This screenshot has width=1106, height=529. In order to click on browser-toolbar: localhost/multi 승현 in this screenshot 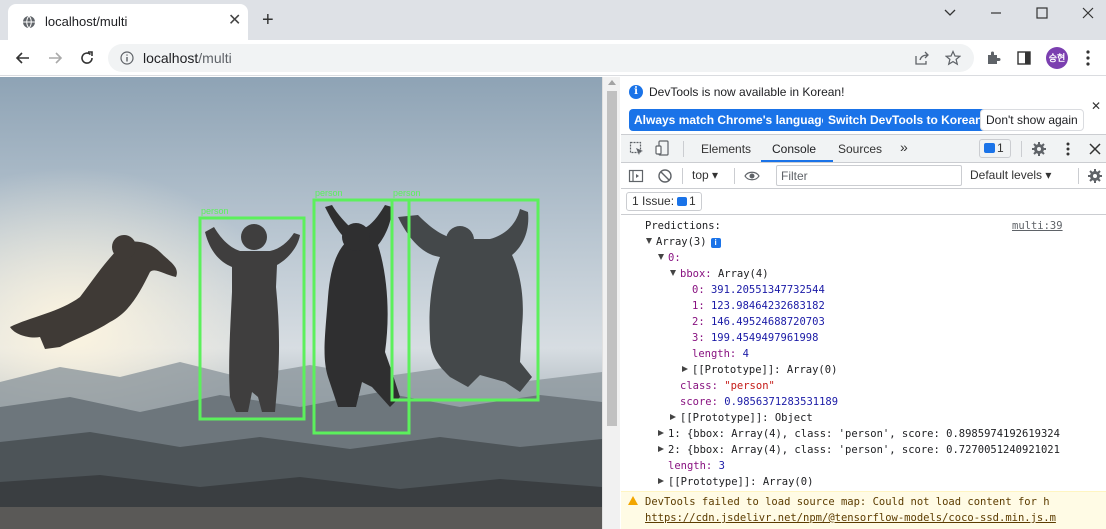, I will do `click(553, 58)`.